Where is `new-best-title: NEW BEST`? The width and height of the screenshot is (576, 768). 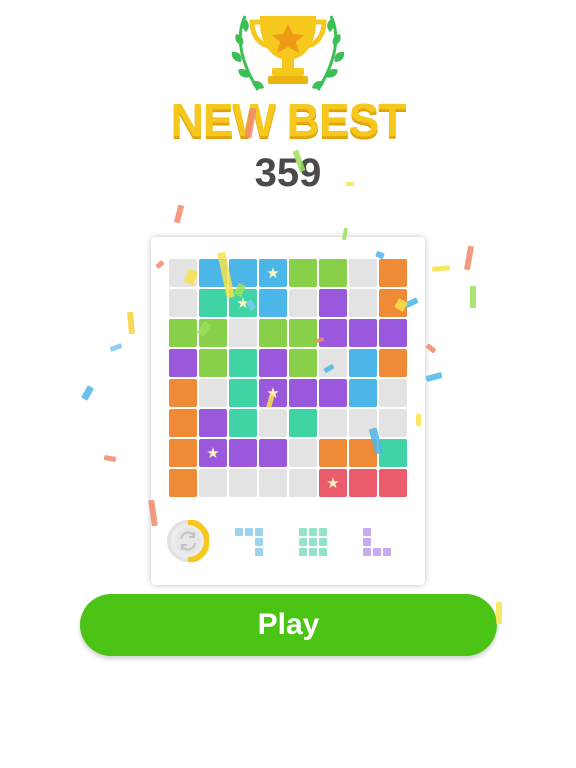
new-best-title: NEW BEST is located at coordinates (288, 120).